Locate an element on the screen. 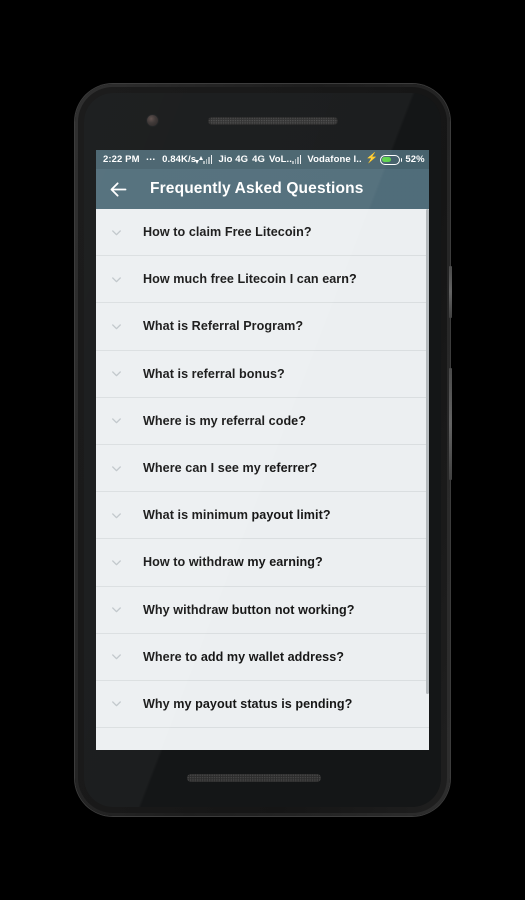  faq-question-text: What is minimum payout limit? is located at coordinates (237, 515).